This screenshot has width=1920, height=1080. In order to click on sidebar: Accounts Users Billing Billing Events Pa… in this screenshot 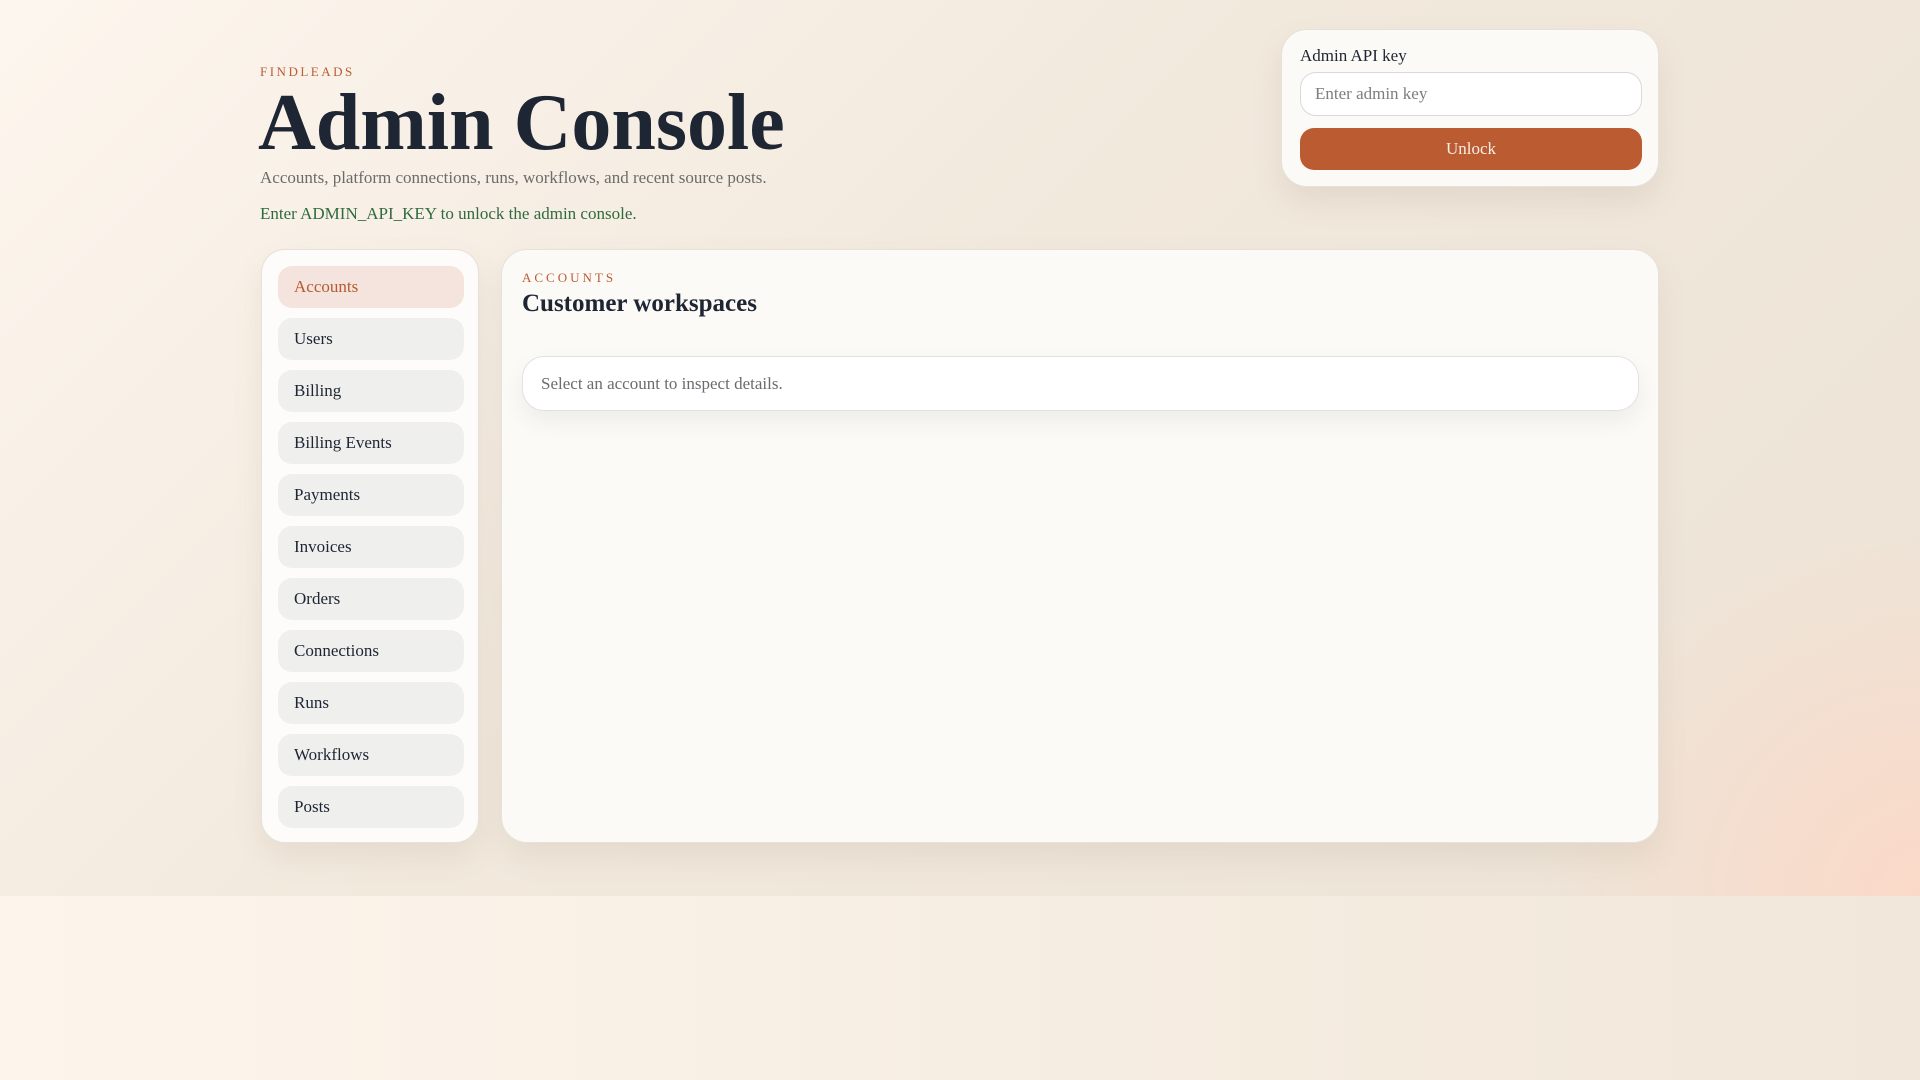, I will do `click(370, 546)`.